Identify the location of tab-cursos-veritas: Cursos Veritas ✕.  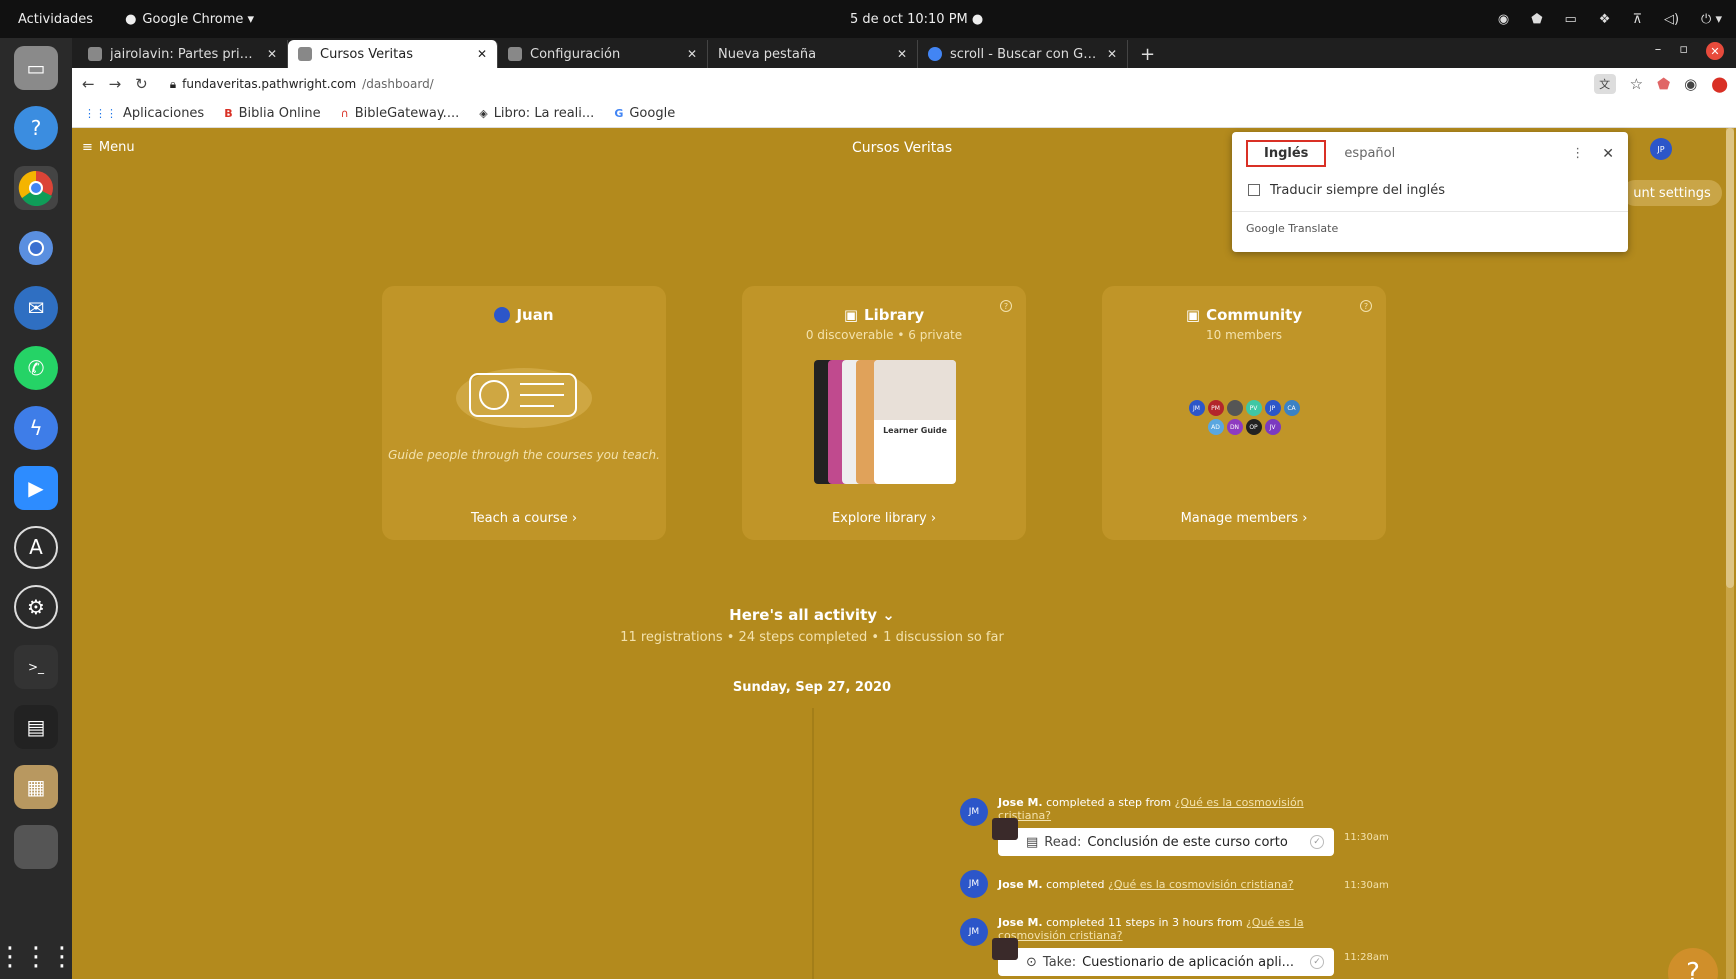
(393, 54).